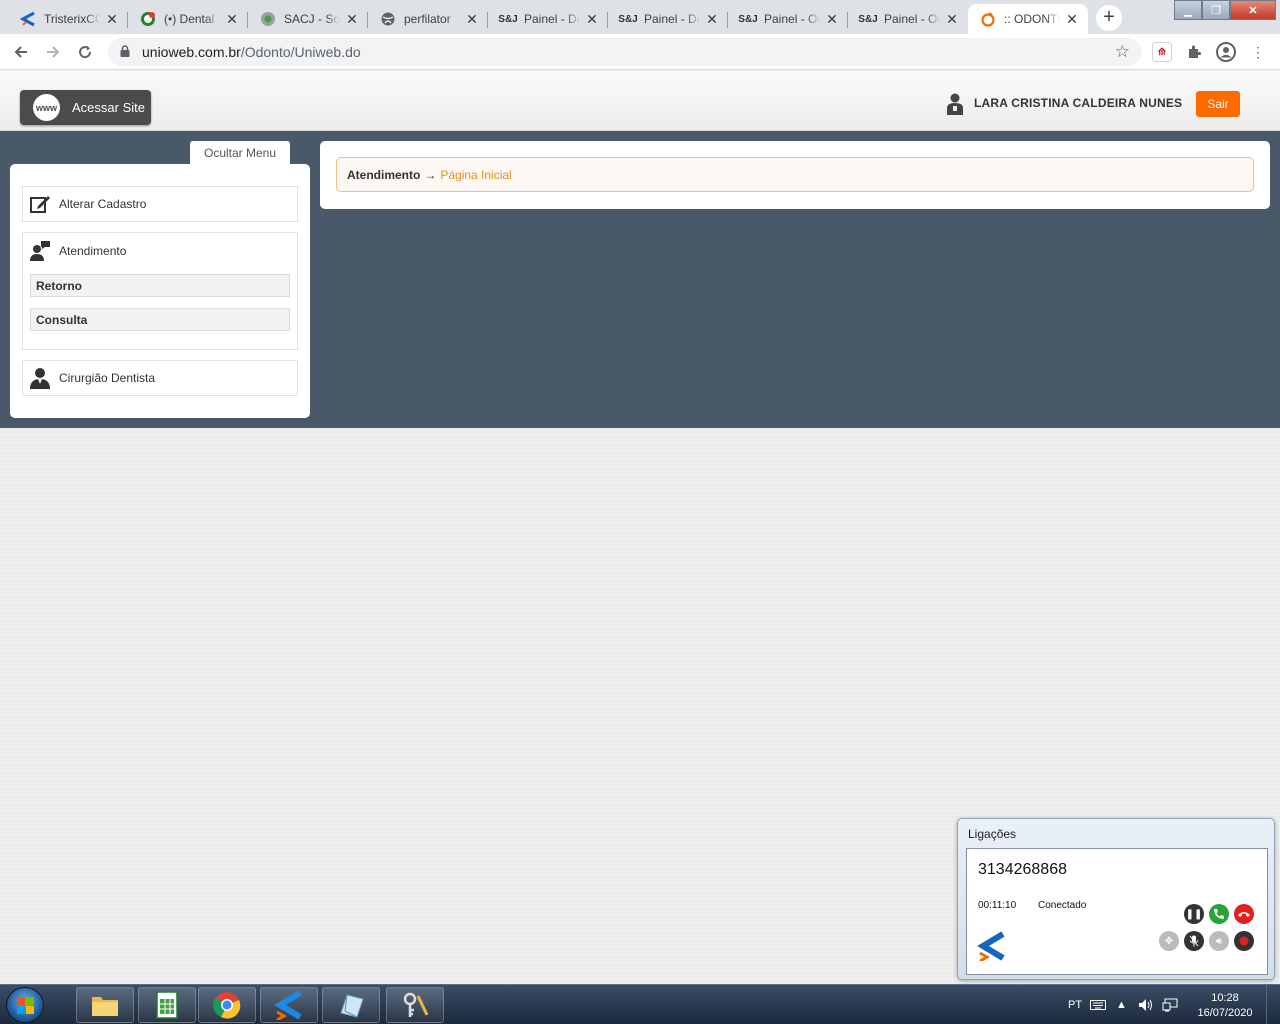 The image size is (1280, 1024). I want to click on content-panel: Atendimento → Página Inicial, so click(795, 175).